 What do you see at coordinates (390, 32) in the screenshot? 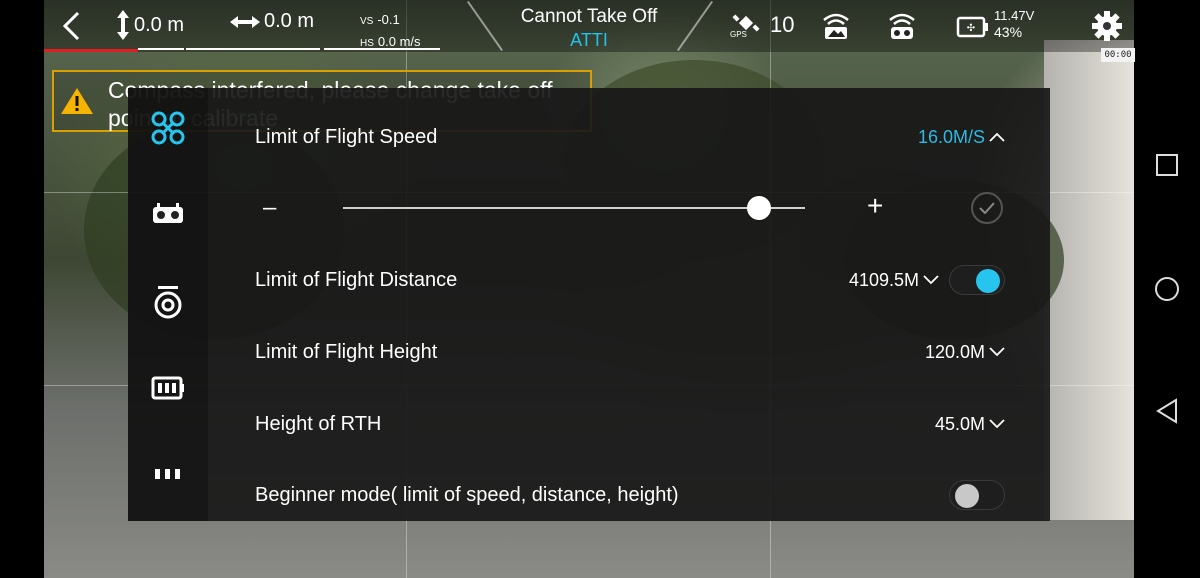
I see `speed-readout: VS -0.1 HS 0.0 m/s` at bounding box center [390, 32].